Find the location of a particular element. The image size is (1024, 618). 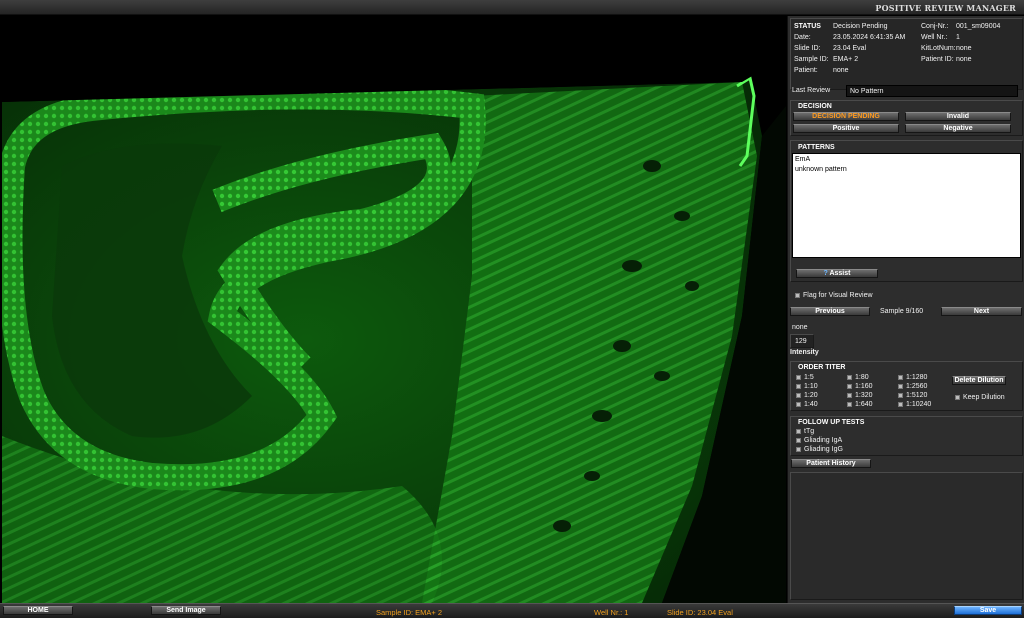

last-review-value: No Pattern is located at coordinates (867, 91).